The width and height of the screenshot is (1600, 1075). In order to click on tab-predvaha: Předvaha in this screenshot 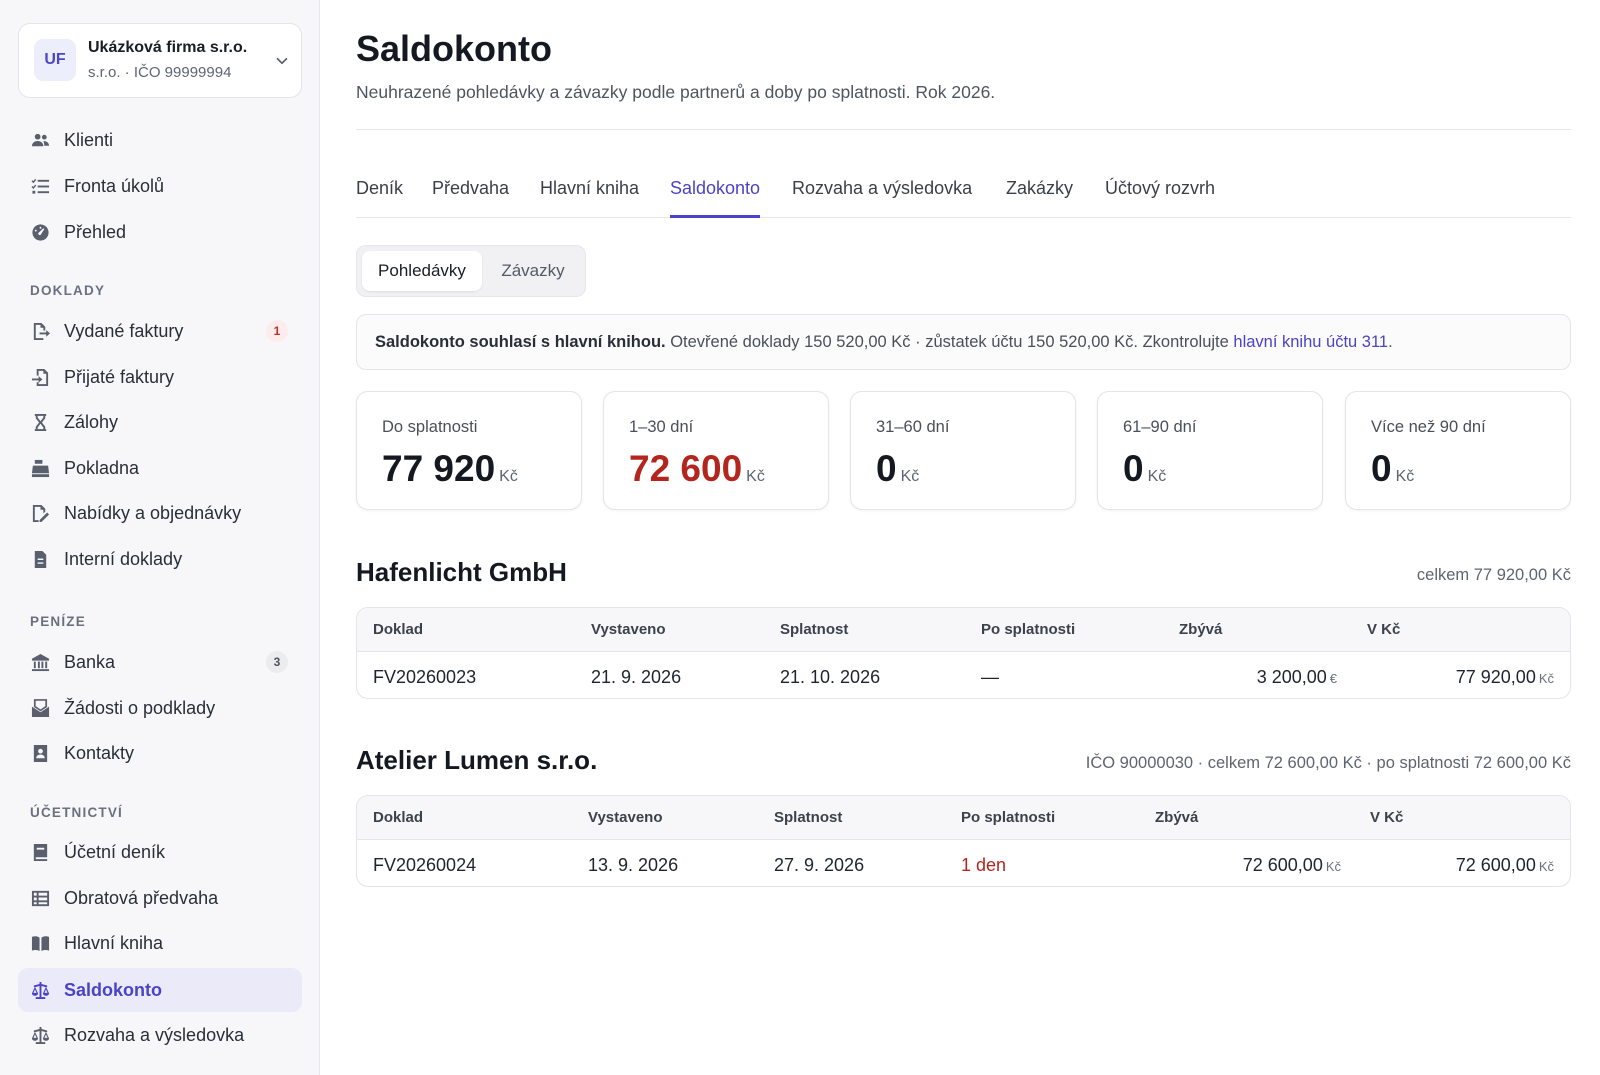, I will do `click(470, 198)`.